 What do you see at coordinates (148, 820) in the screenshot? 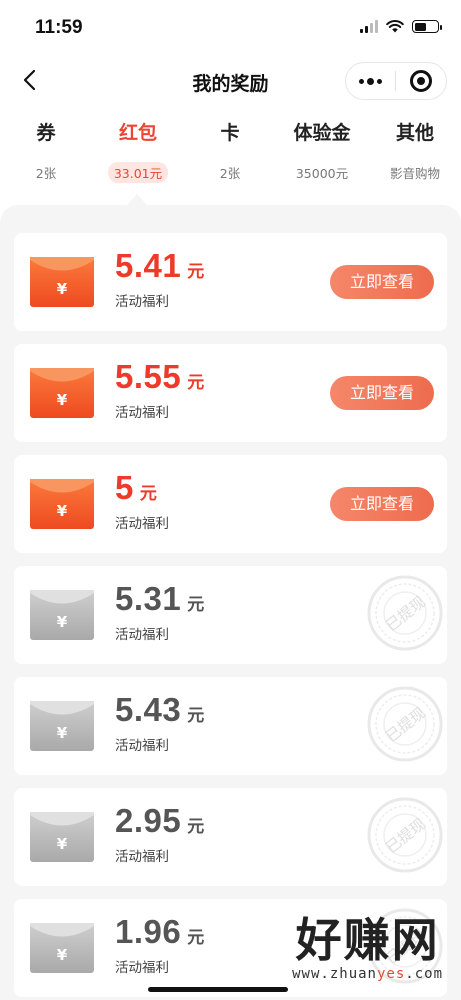
I see `amount-value: 2.95` at bounding box center [148, 820].